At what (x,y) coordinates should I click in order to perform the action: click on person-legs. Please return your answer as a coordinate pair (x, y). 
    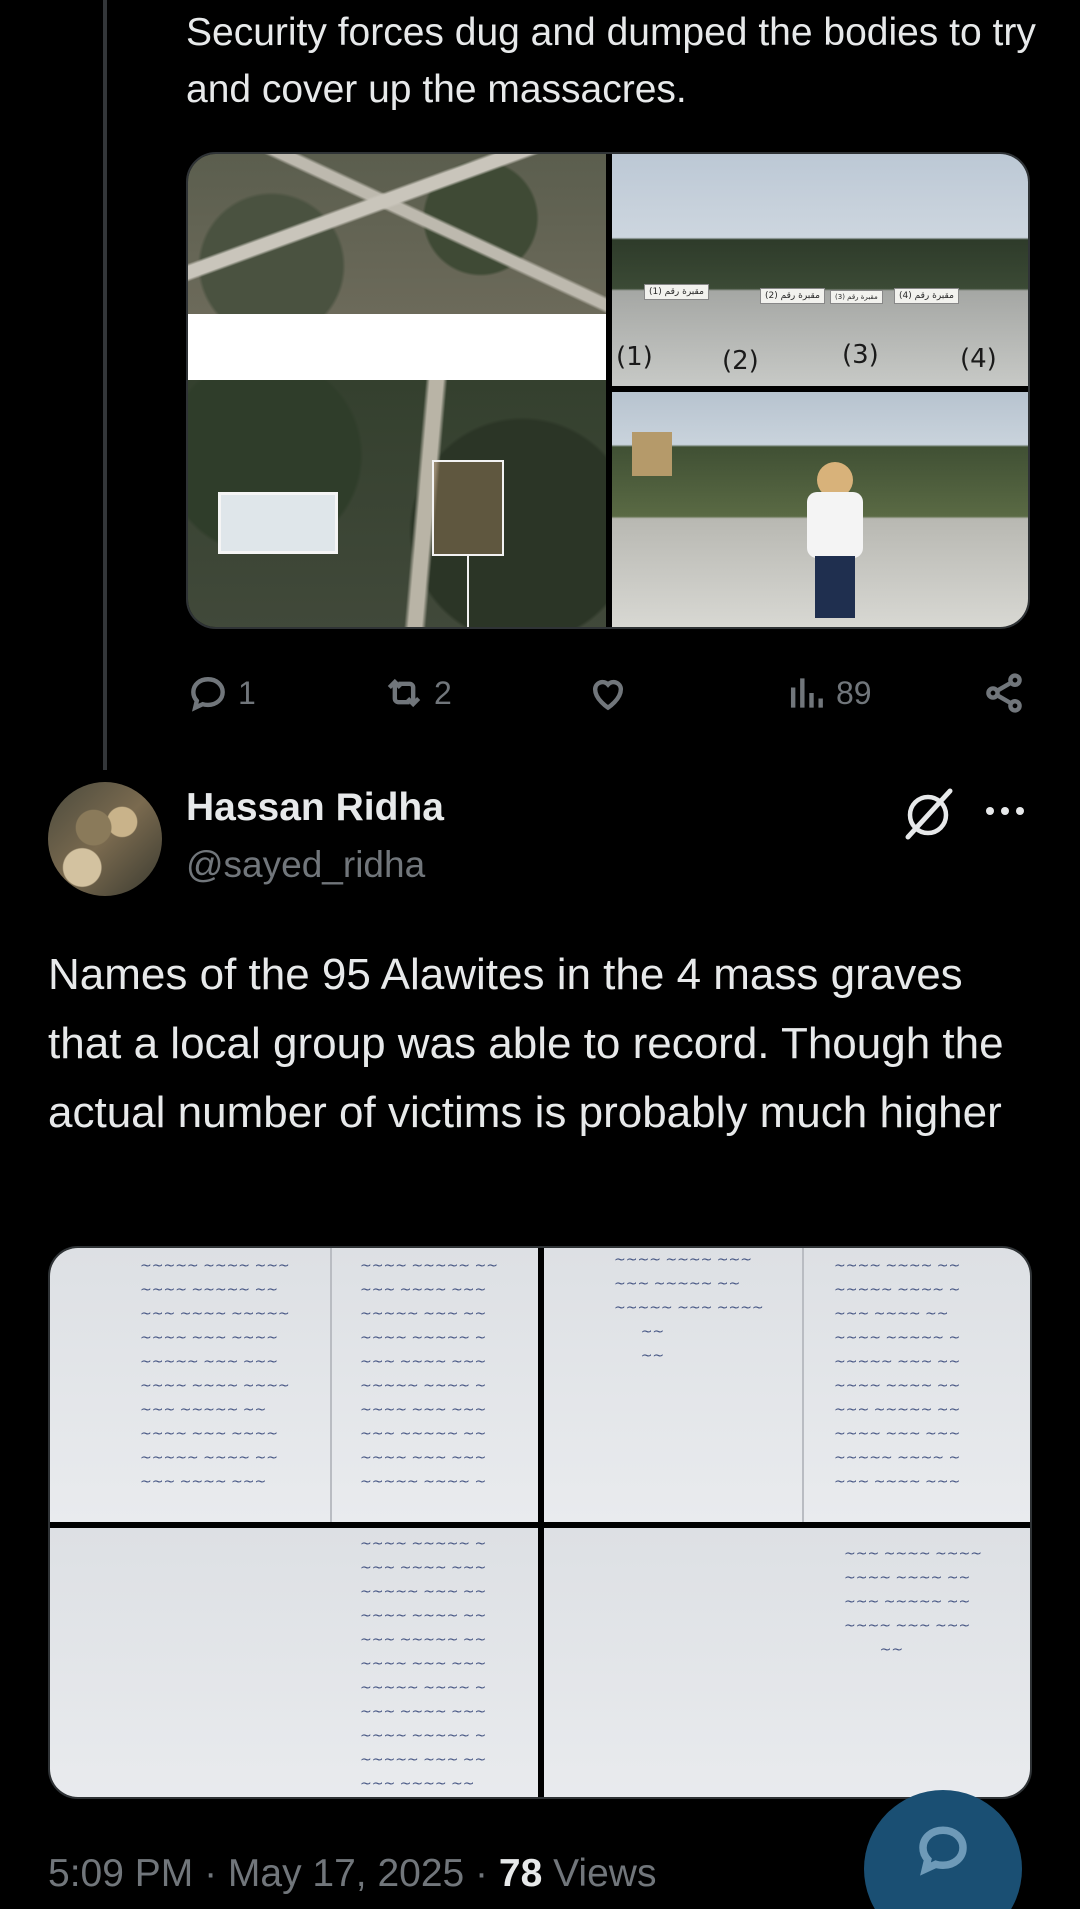
    Looking at the image, I should click on (835, 587).